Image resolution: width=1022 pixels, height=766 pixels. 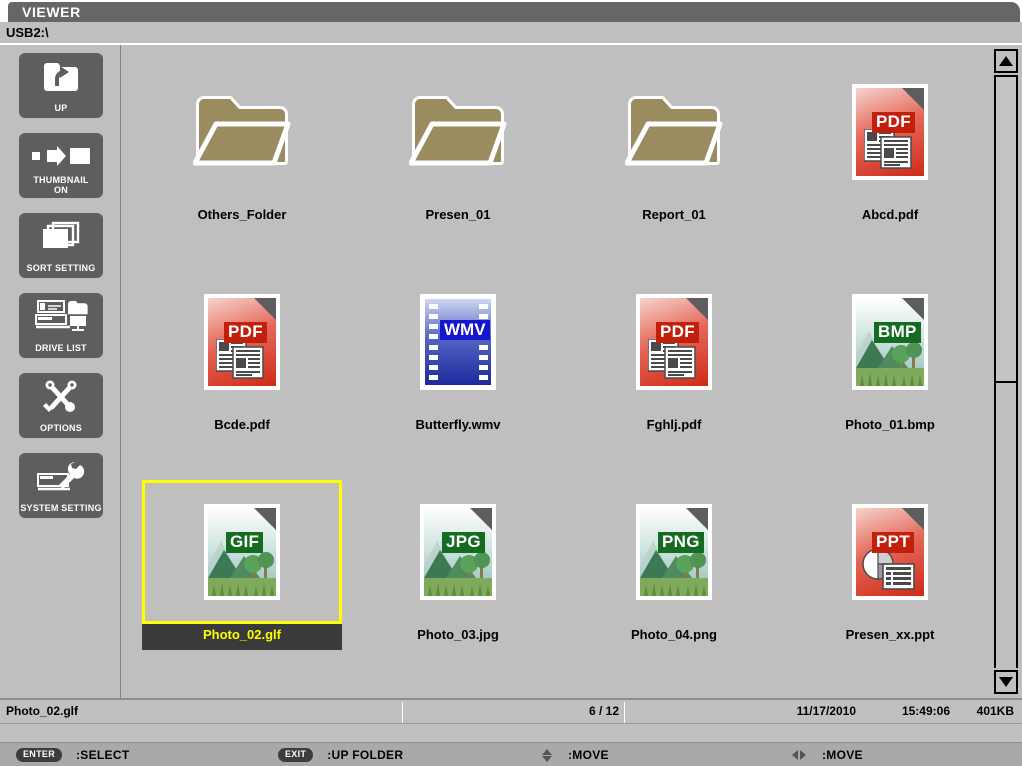 What do you see at coordinates (890, 214) in the screenshot?
I see `file-name-label: Abcd.pdf` at bounding box center [890, 214].